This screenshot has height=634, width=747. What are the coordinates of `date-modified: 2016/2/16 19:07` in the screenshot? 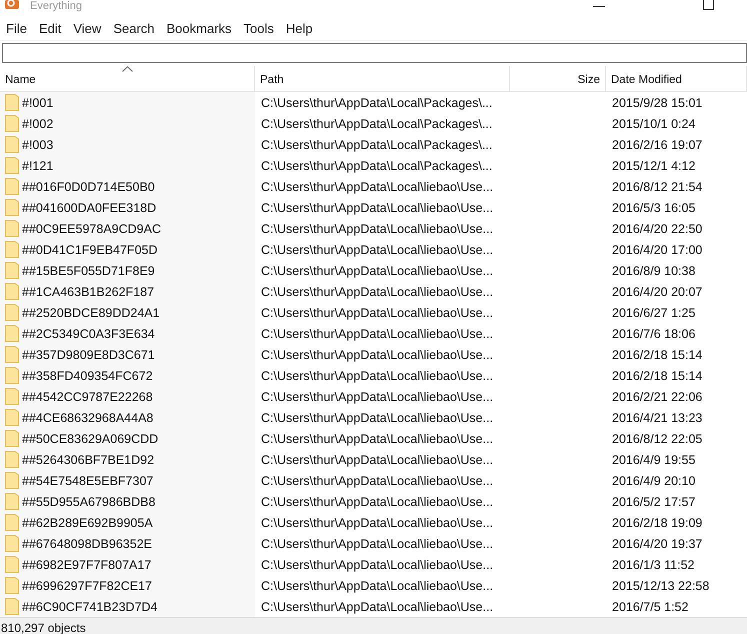 It's located at (657, 145).